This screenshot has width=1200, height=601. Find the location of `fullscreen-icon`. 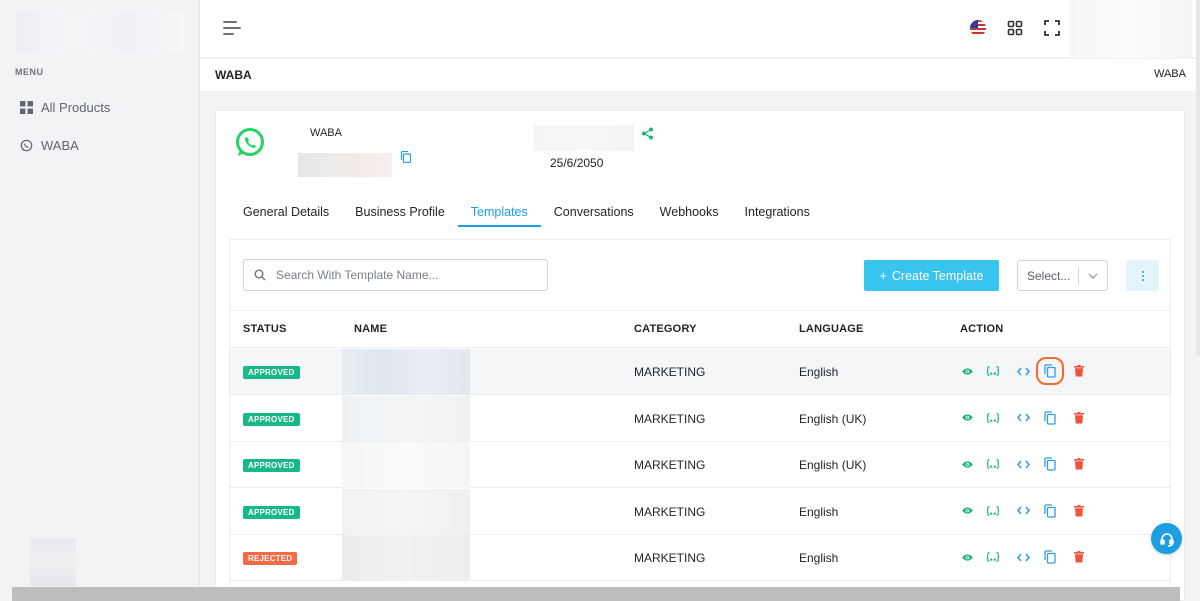

fullscreen-icon is located at coordinates (1052, 28).